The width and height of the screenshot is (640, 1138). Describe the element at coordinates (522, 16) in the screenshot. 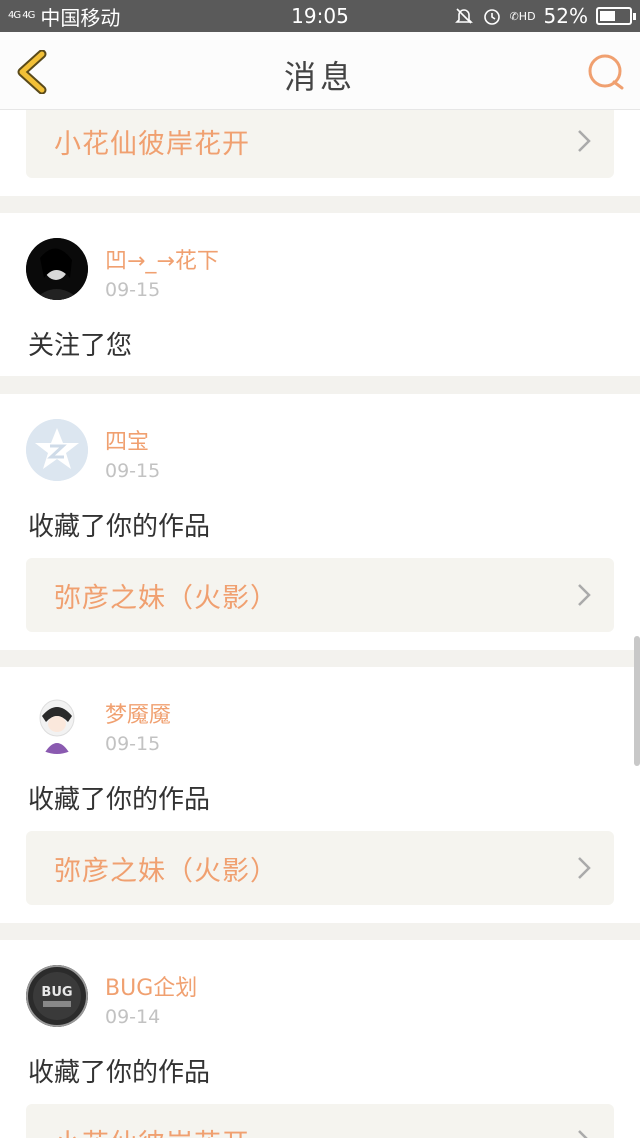

I see `hd-call-icon: ✆HD` at that location.